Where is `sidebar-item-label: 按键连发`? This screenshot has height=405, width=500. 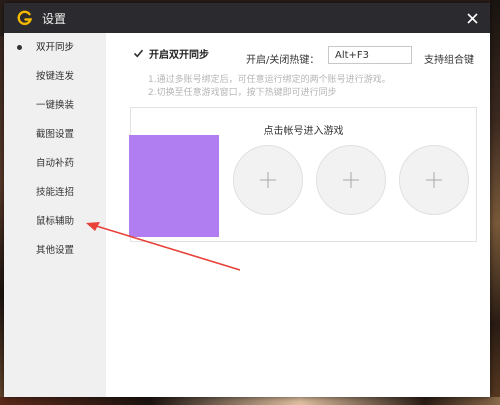
sidebar-item-label: 按键连发 is located at coordinates (55, 76).